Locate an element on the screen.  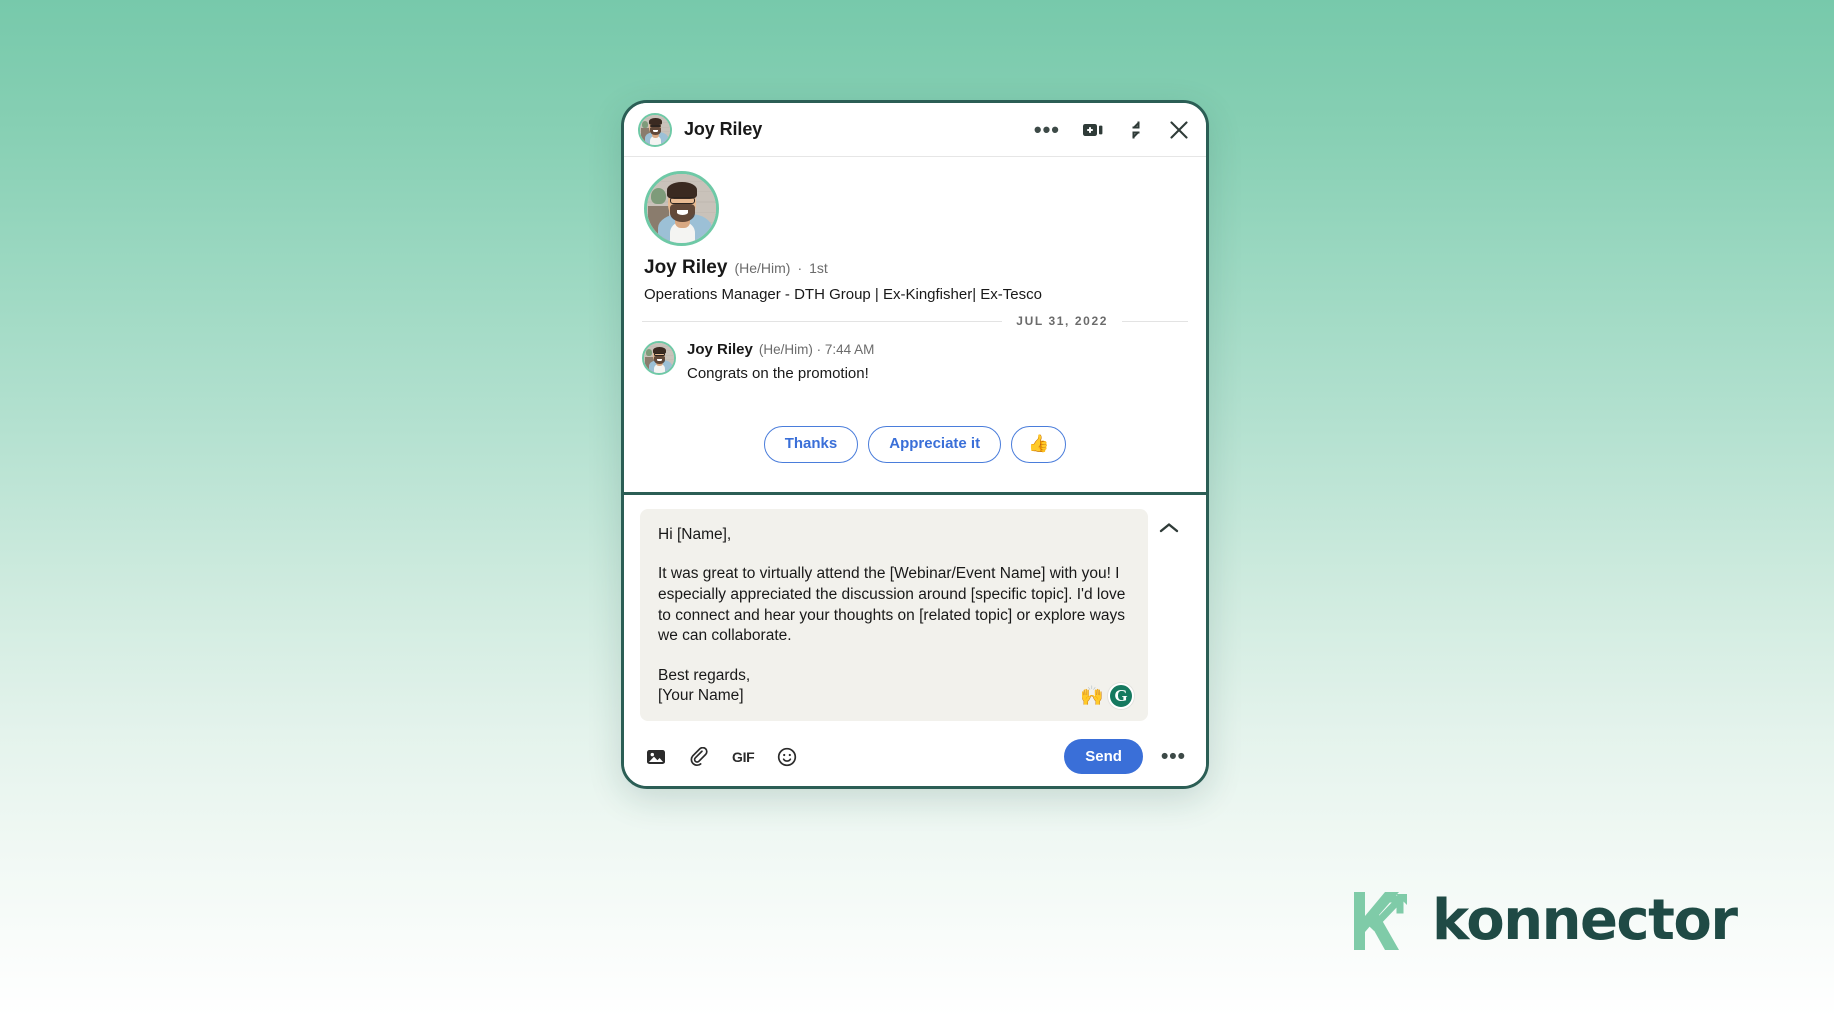
konnector-logo: konnector is located at coordinates (1545, 920).